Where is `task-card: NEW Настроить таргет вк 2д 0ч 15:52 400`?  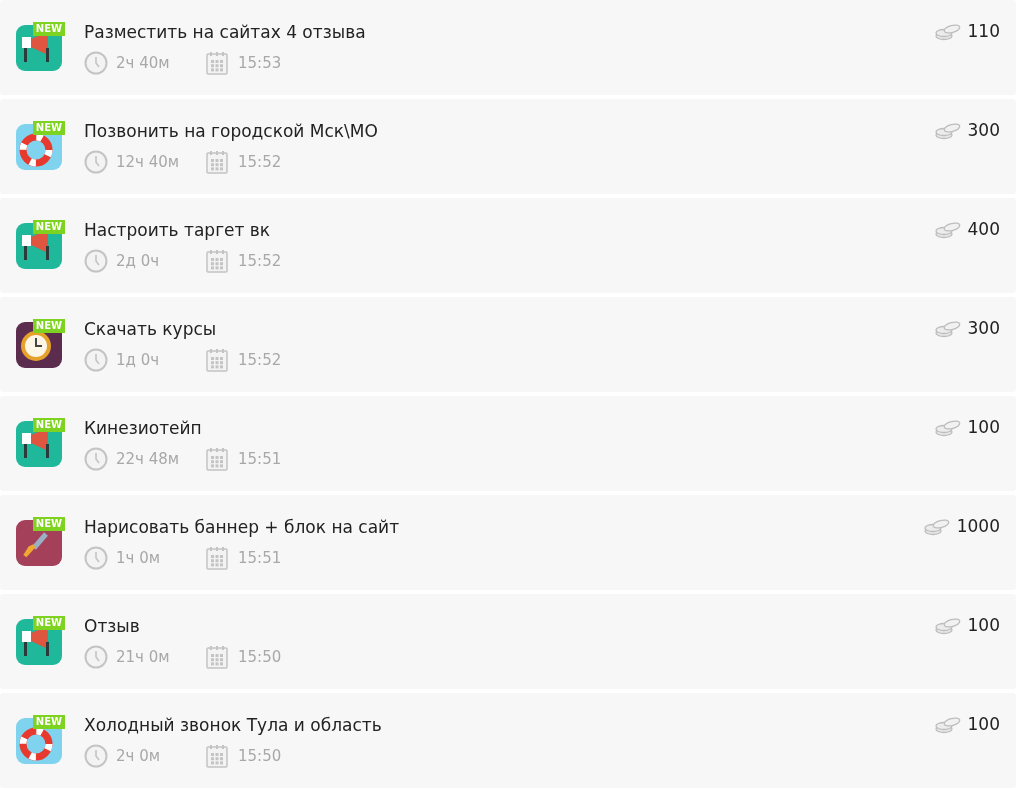 task-card: NEW Настроить таргет вк 2д 0ч 15:52 400 is located at coordinates (508, 245).